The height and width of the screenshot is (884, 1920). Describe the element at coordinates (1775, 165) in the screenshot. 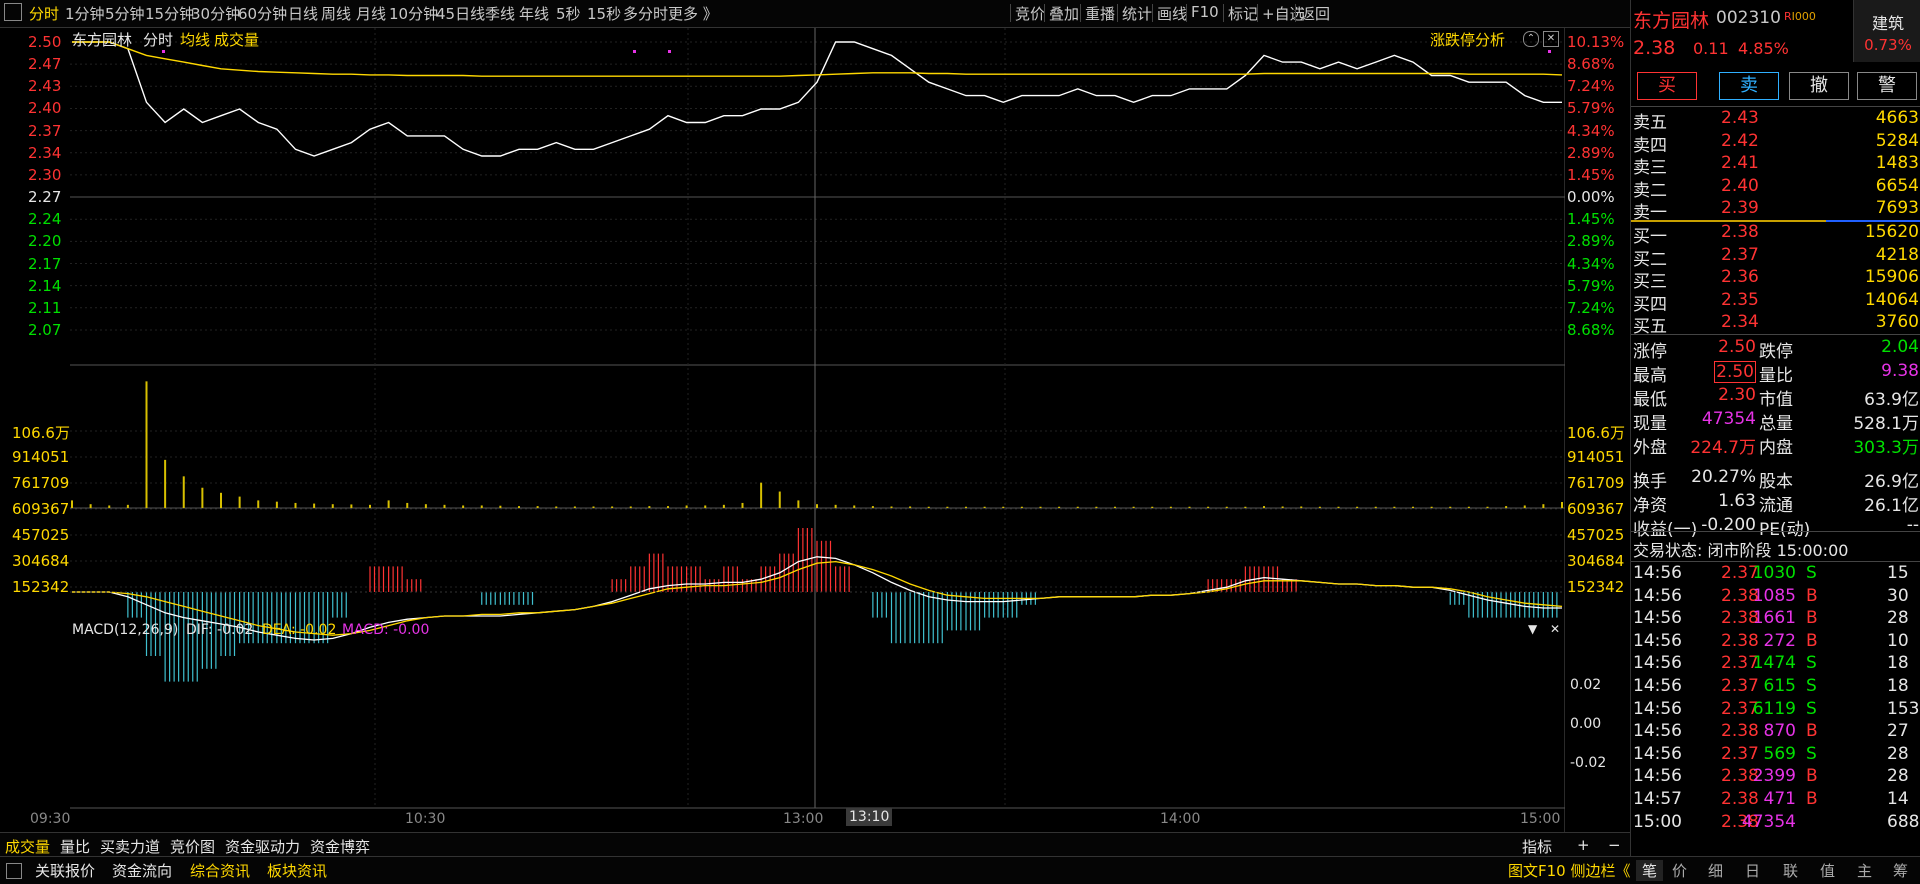

I see `ask-row: 卖三 2.41 1483` at that location.